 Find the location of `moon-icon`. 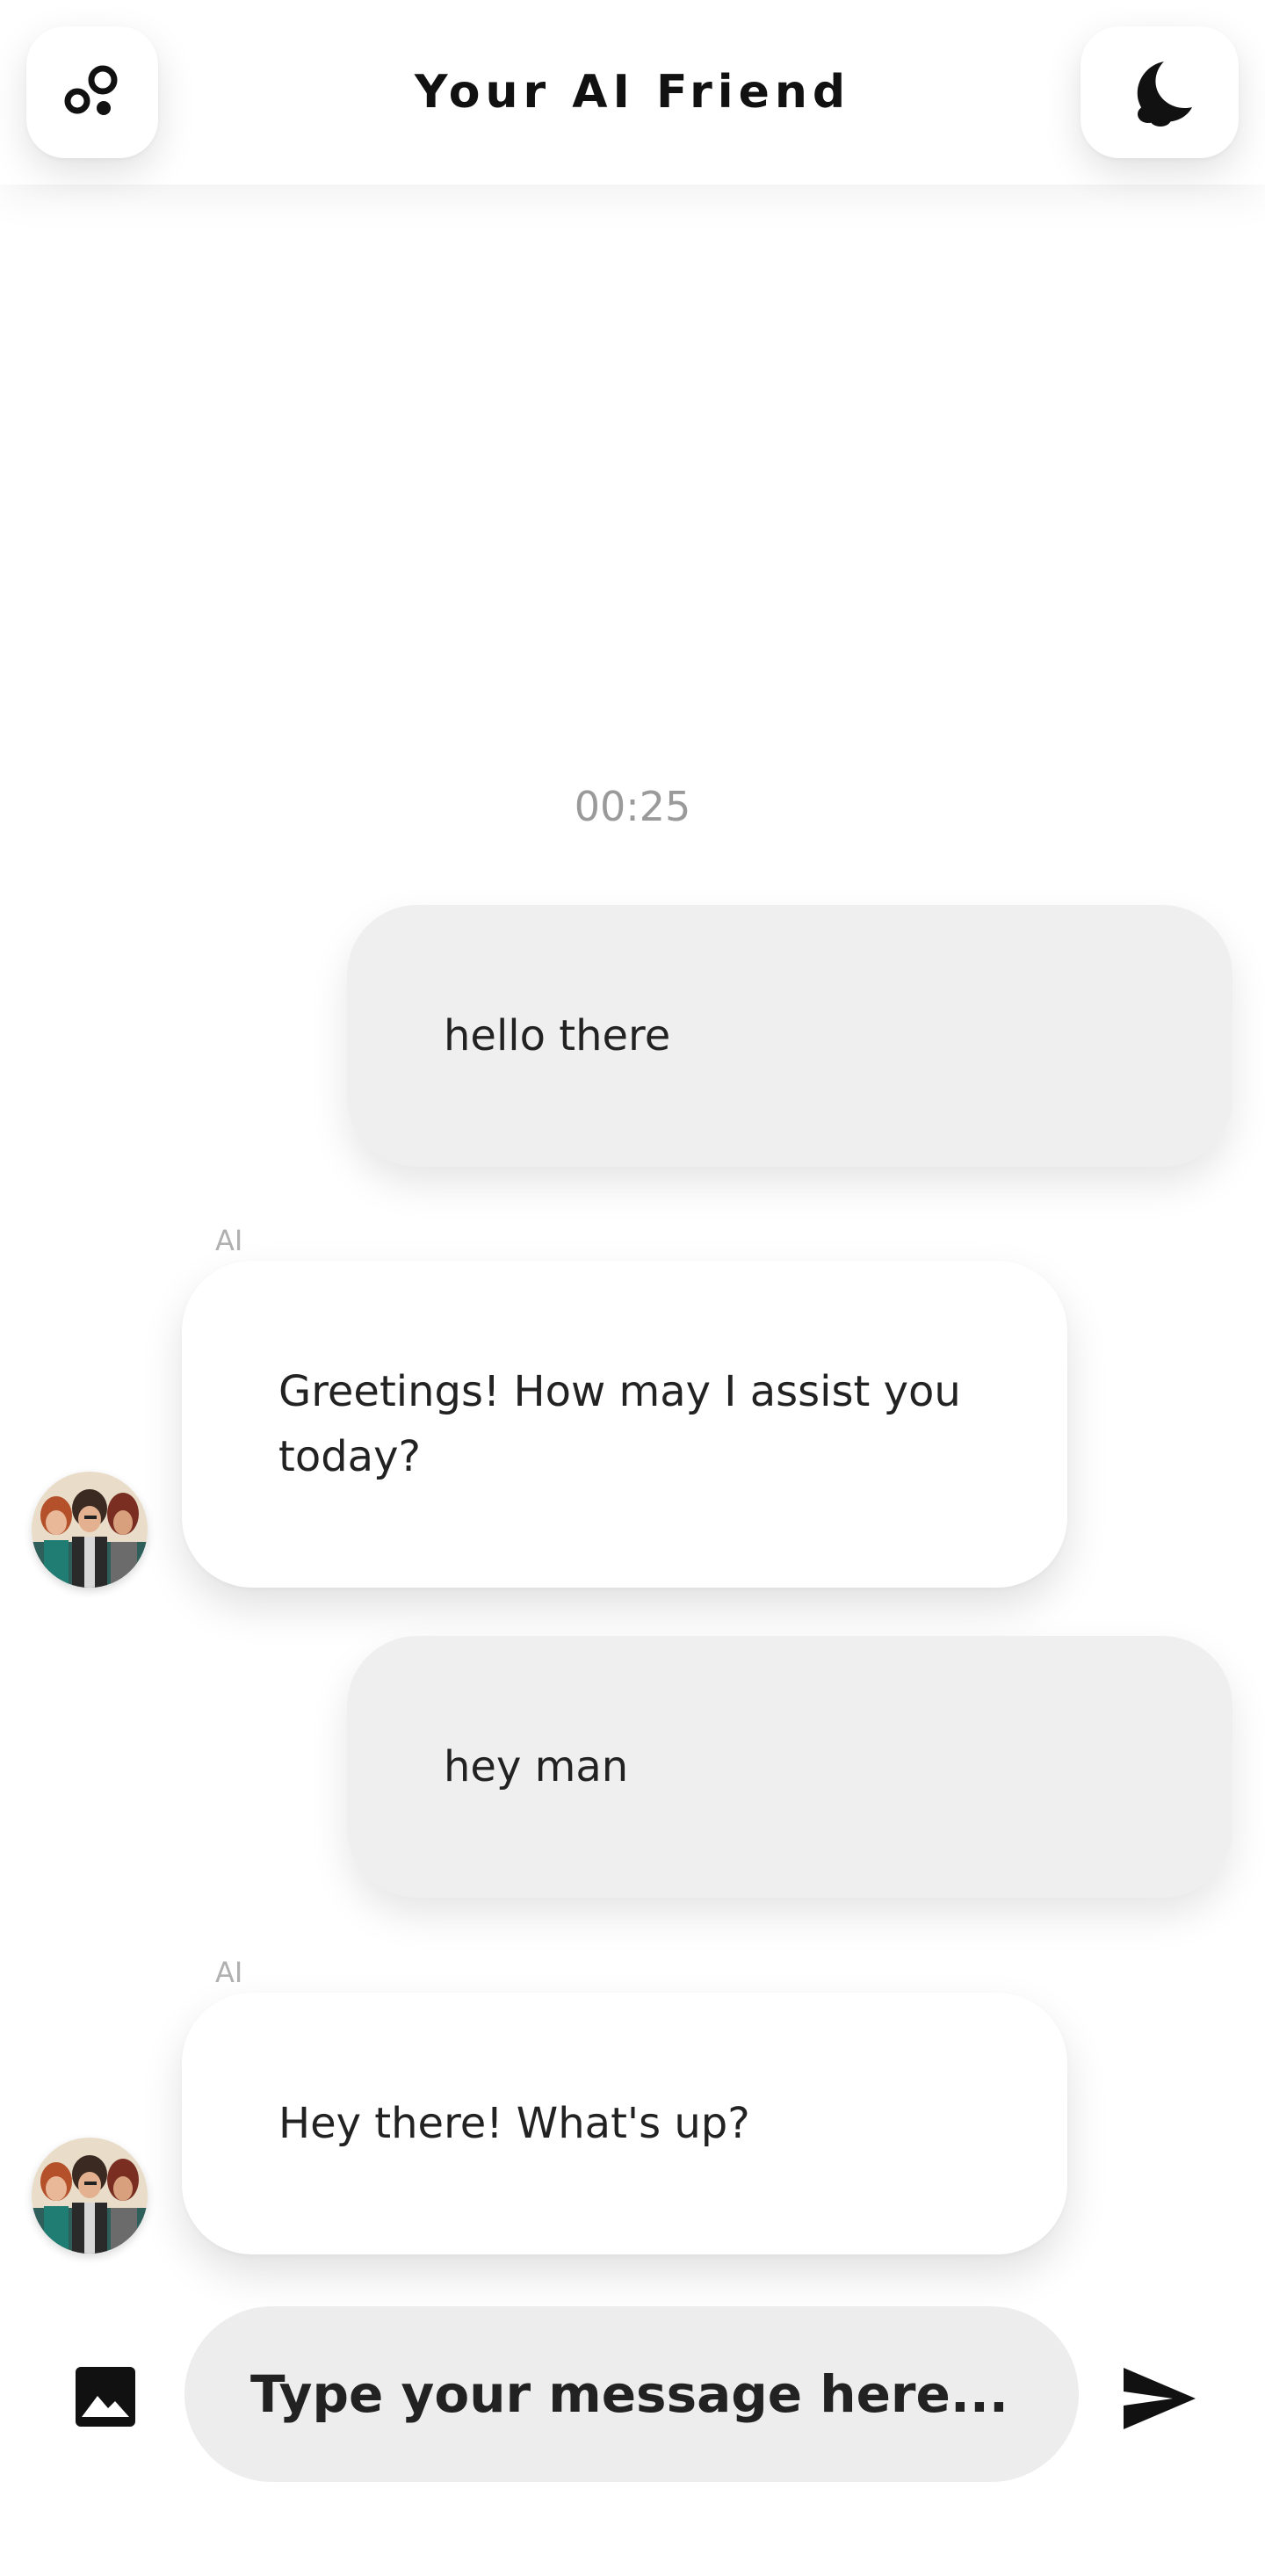

moon-icon is located at coordinates (1165, 94).